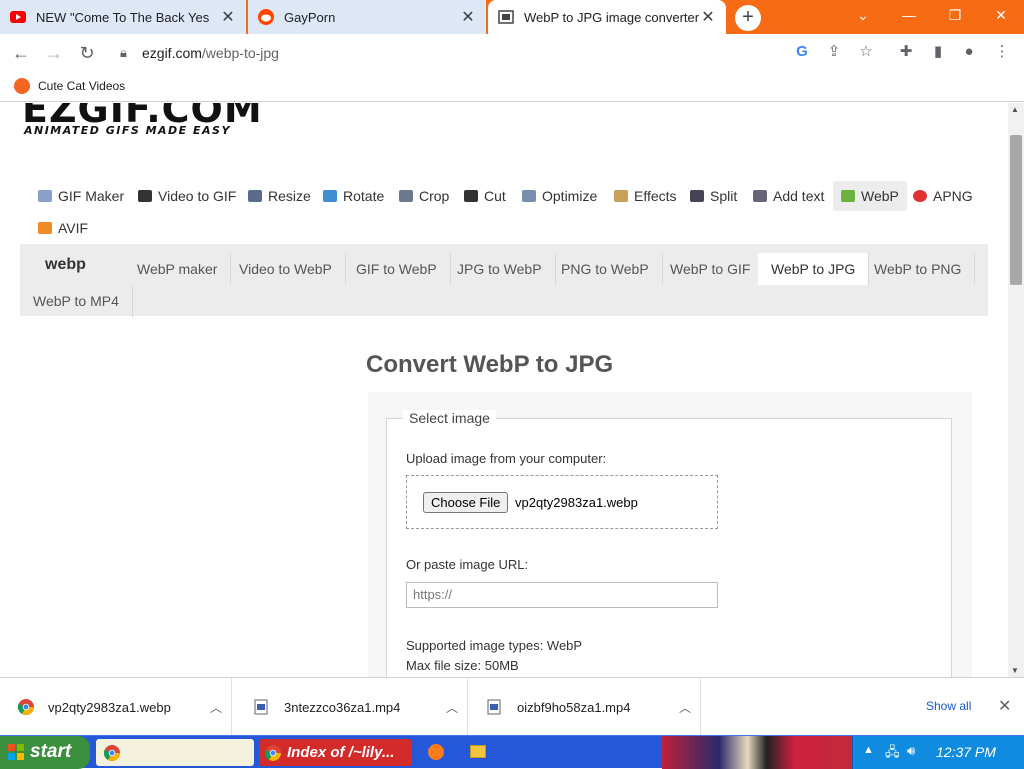 Image resolution: width=1024 pixels, height=769 pixels. What do you see at coordinates (73, 228) in the screenshot?
I see `nav-label: AVIF` at bounding box center [73, 228].